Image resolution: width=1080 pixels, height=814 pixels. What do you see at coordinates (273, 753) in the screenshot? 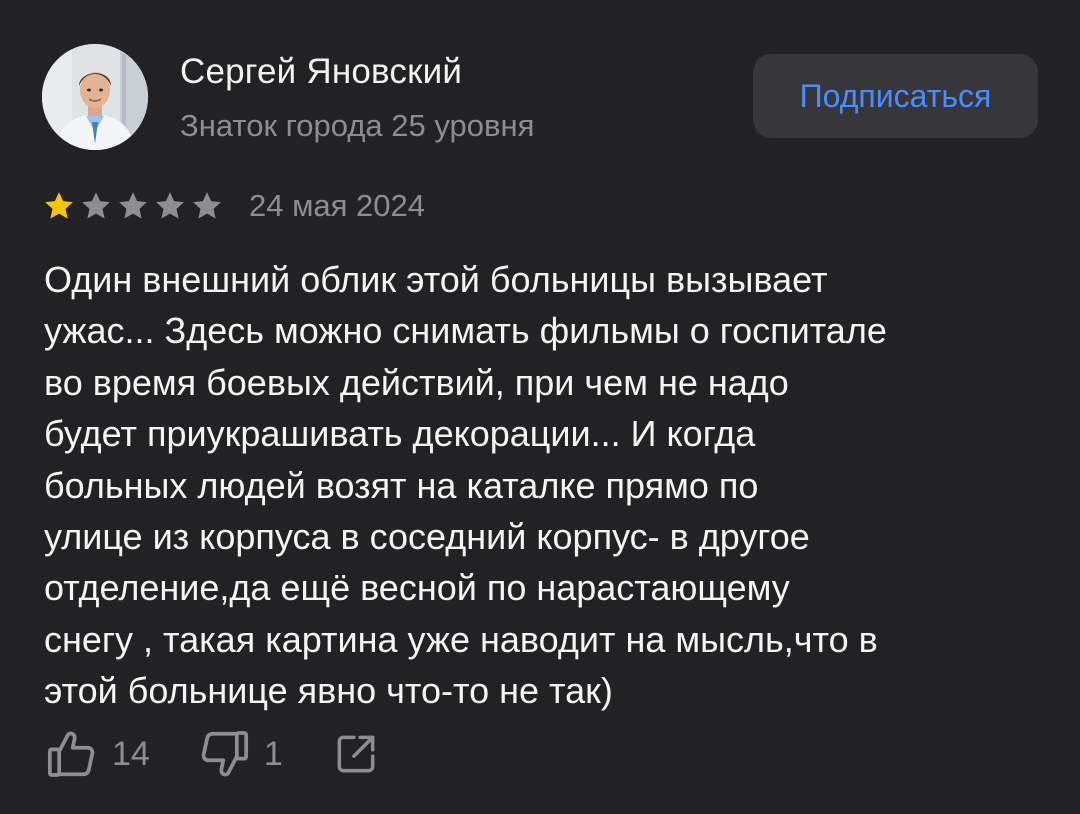
I see `dislike-count: 1` at bounding box center [273, 753].